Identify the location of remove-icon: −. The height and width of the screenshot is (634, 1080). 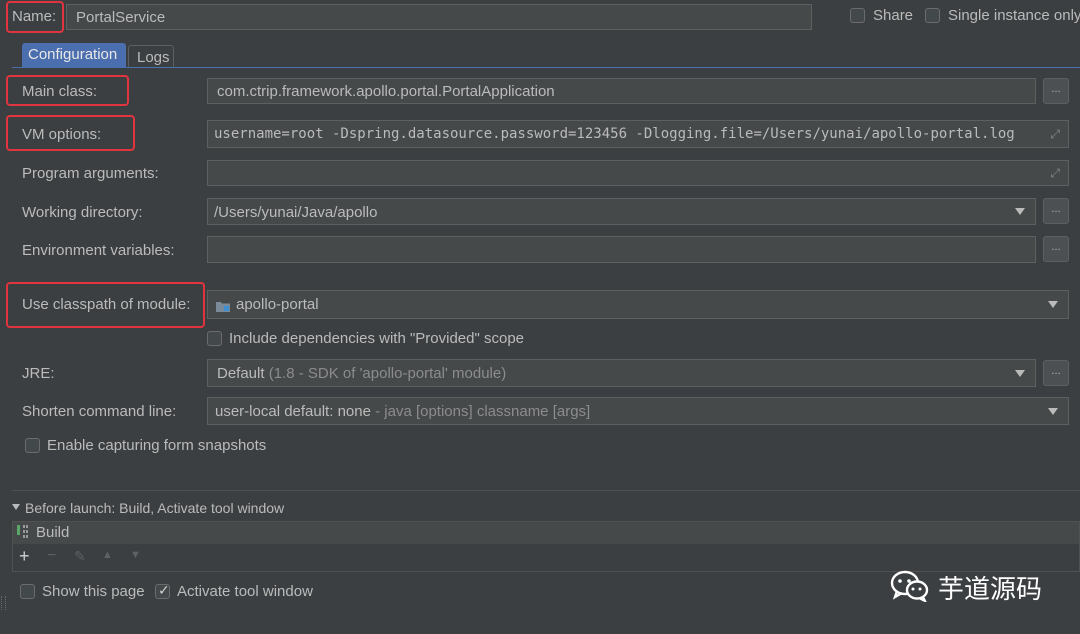
(51, 556).